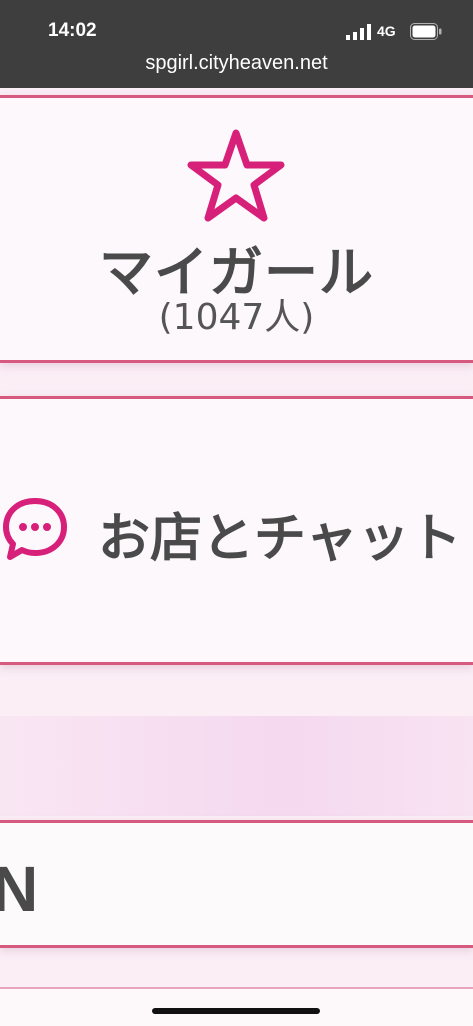 The height and width of the screenshot is (1026, 473). I want to click on battery-icon, so click(426, 31).